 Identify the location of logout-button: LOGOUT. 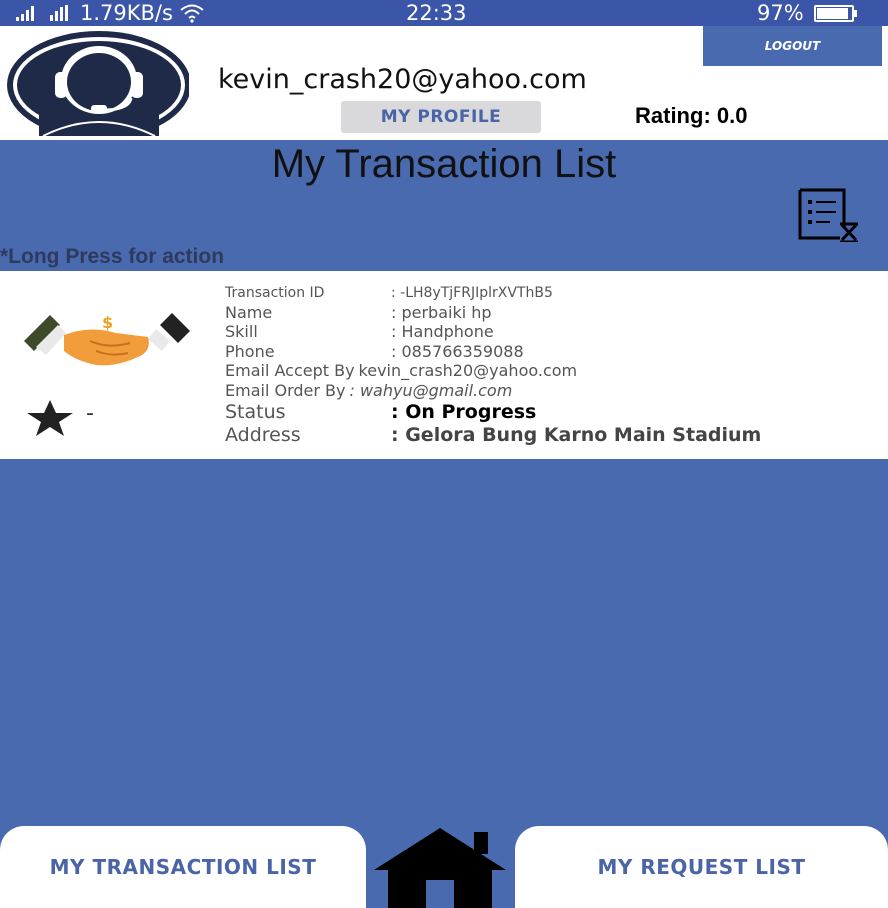
(792, 46).